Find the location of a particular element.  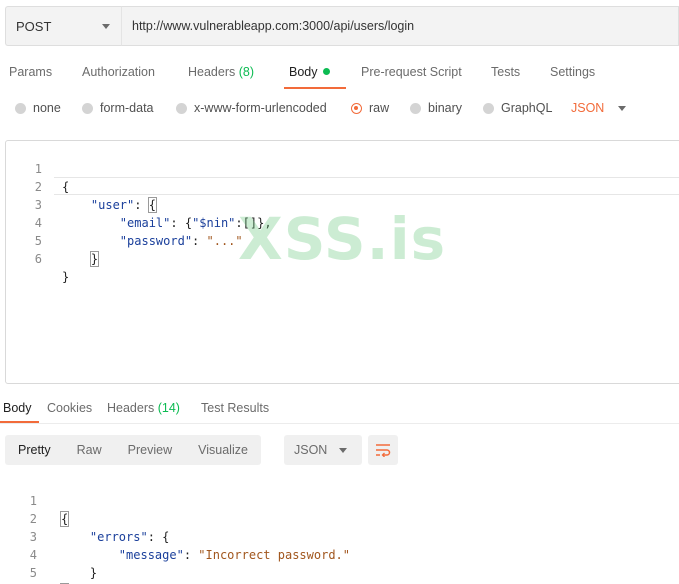

tab-settings: Settings is located at coordinates (572, 72).